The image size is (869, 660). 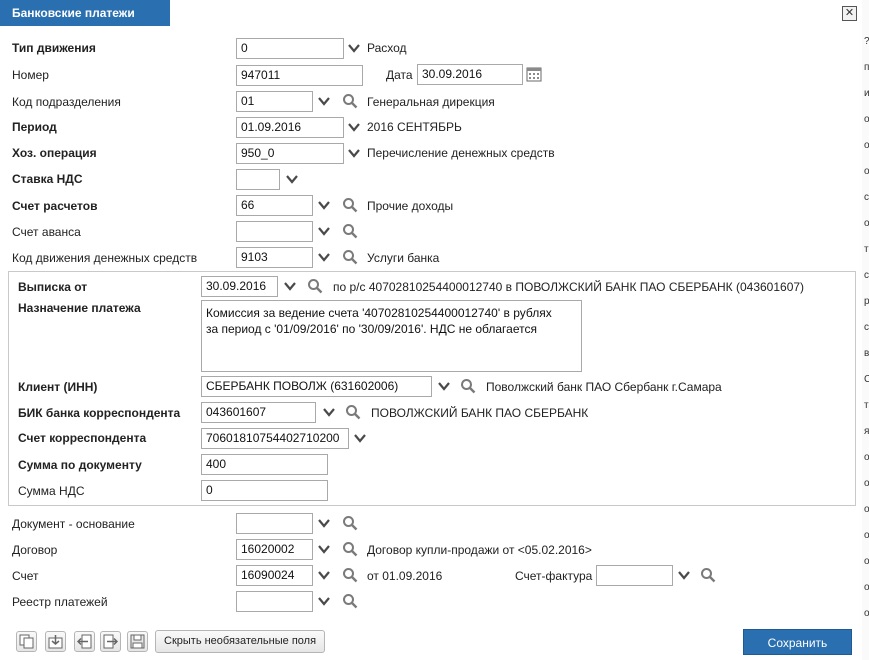 I want to click on cashflow-code-desc: Услуги банка, so click(x=403, y=258).